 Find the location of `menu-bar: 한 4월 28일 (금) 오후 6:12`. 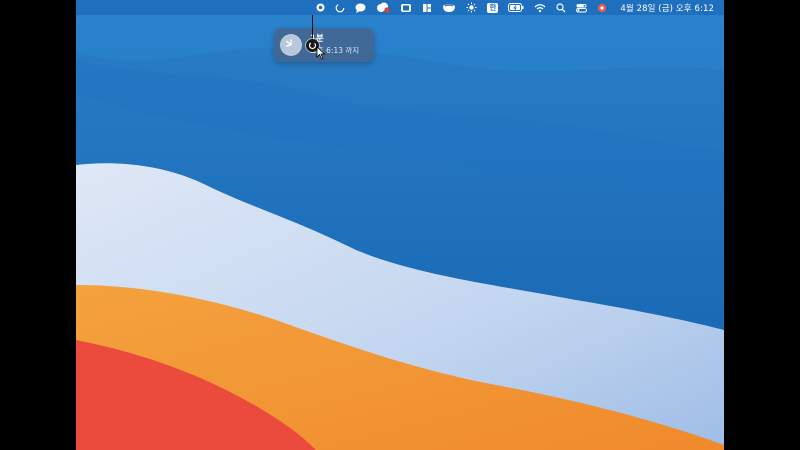

menu-bar: 한 4월 28일 (금) 오후 6:12 is located at coordinates (400, 7).